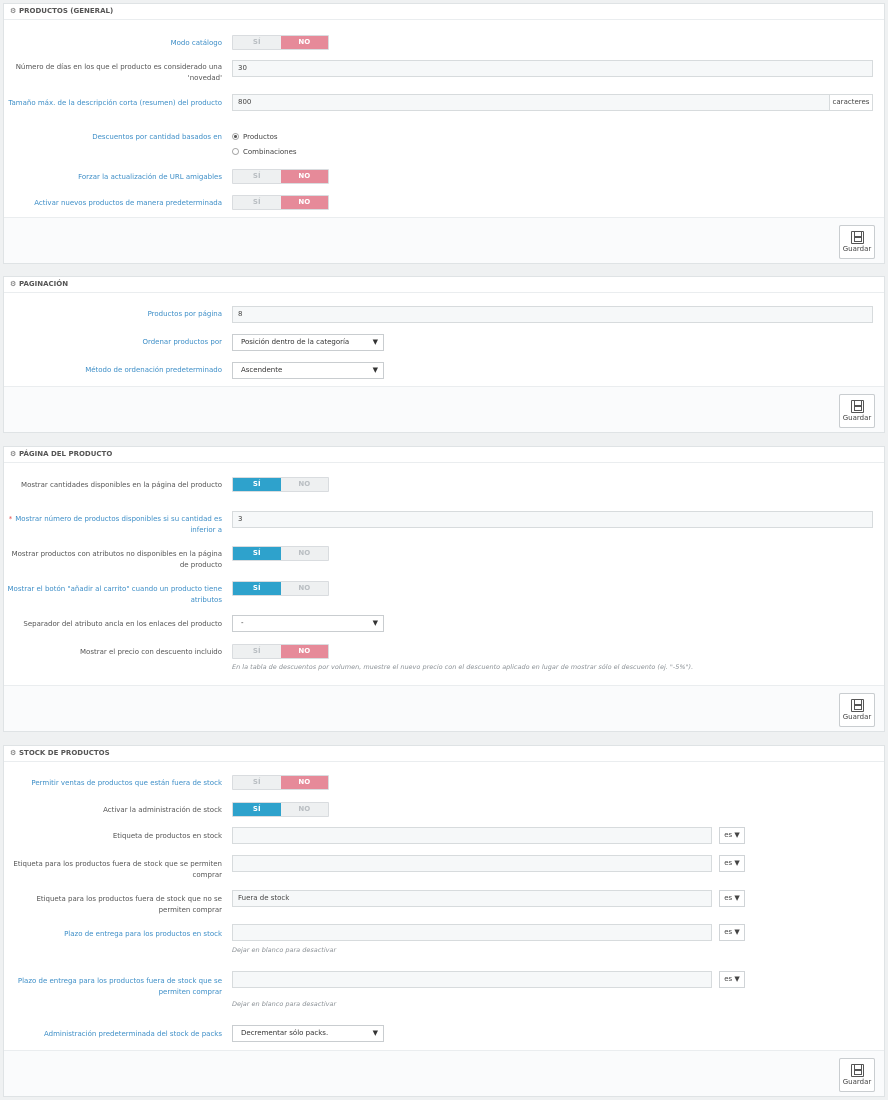  I want to click on show-qty-toggle: SÍ NO, so click(280, 484).